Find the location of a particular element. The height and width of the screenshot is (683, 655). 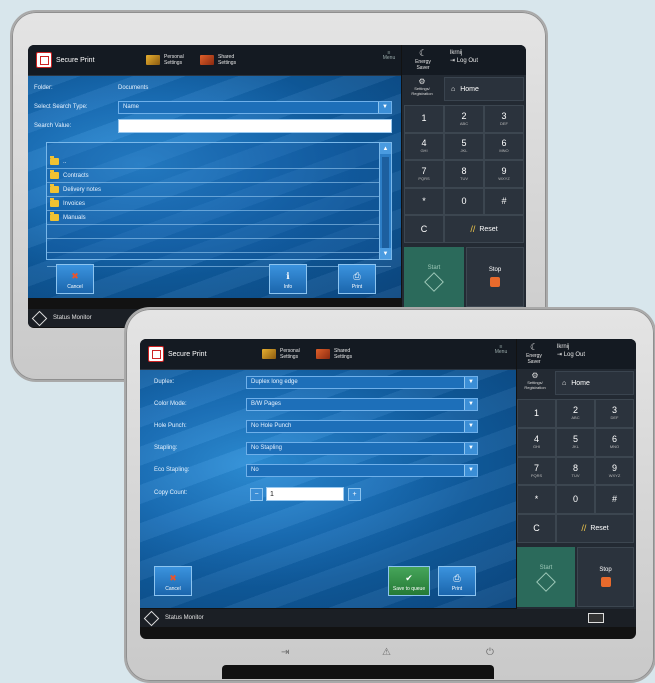

key-label: 9 is located at coordinates (614, 467).